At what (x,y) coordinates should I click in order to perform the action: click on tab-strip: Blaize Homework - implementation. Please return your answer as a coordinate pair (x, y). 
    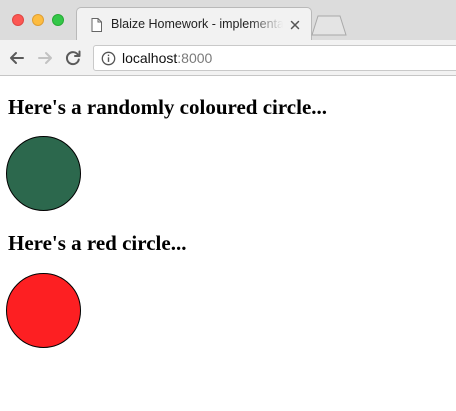
    Looking at the image, I should click on (228, 20).